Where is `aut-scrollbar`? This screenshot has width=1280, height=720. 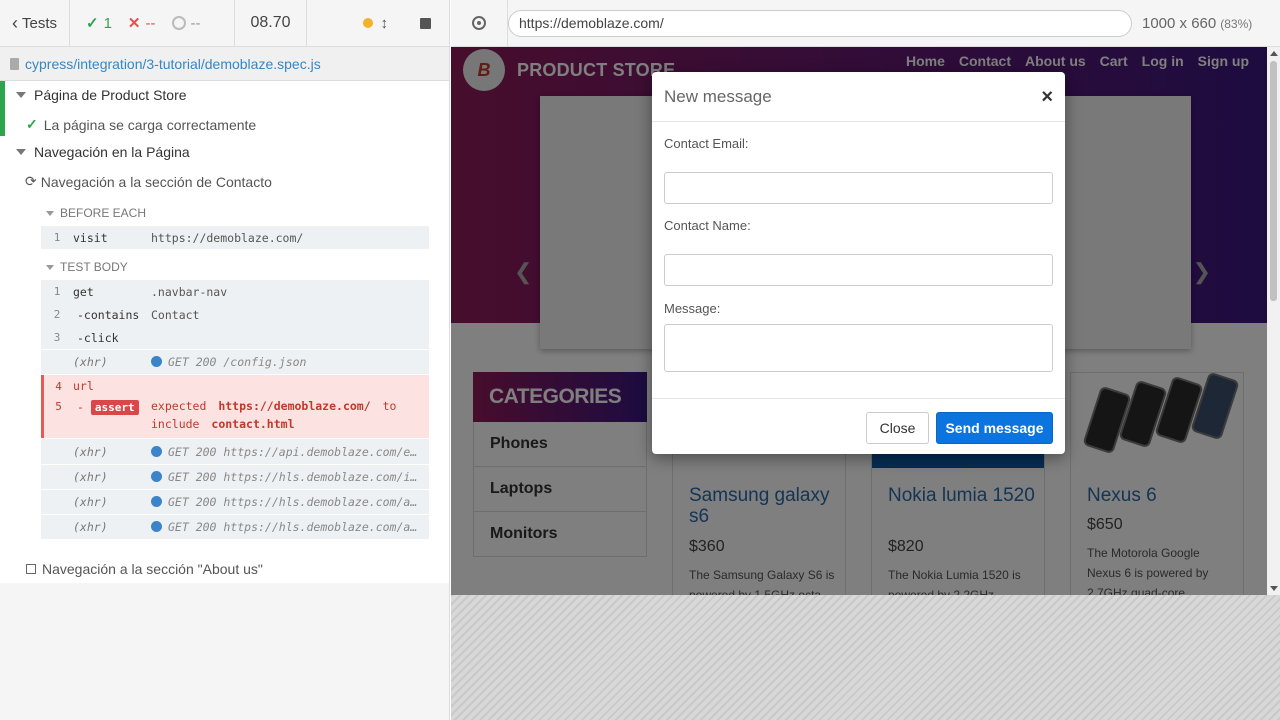
aut-scrollbar is located at coordinates (1273, 321).